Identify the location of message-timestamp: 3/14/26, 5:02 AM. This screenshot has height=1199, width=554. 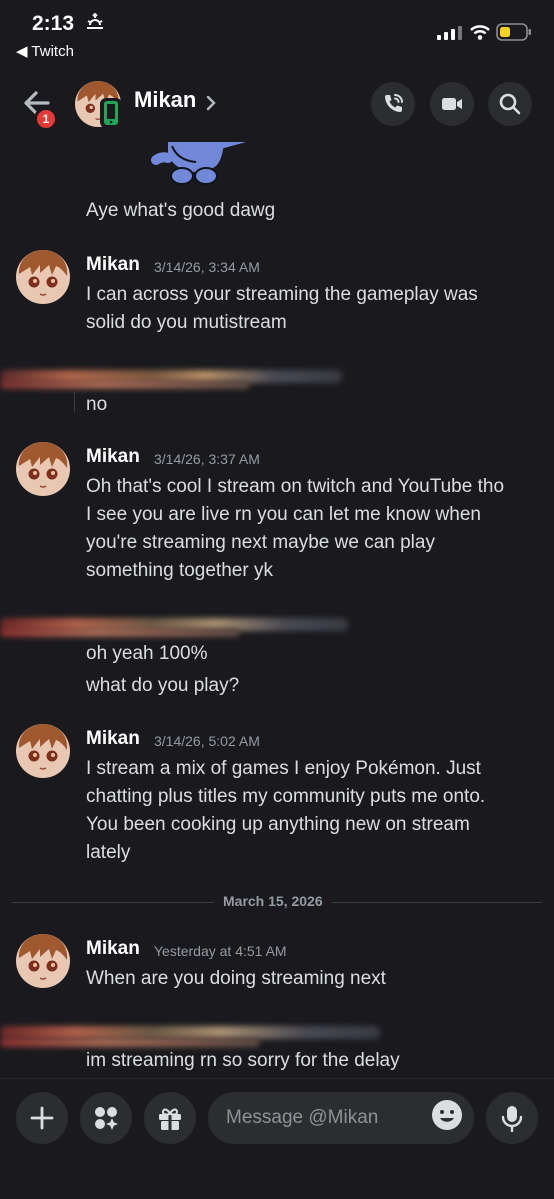
(207, 741).